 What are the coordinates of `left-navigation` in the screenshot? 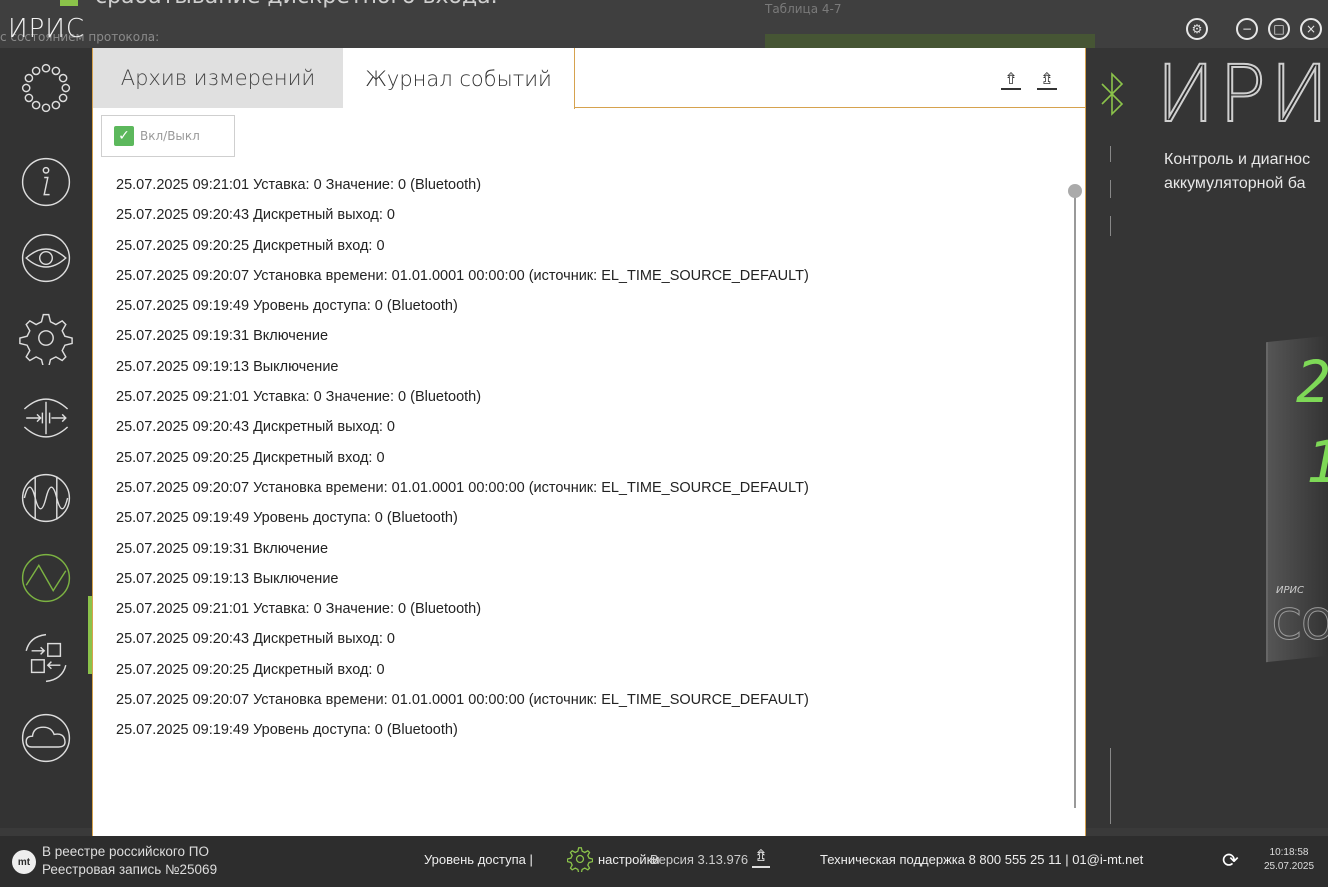 It's located at (46, 438).